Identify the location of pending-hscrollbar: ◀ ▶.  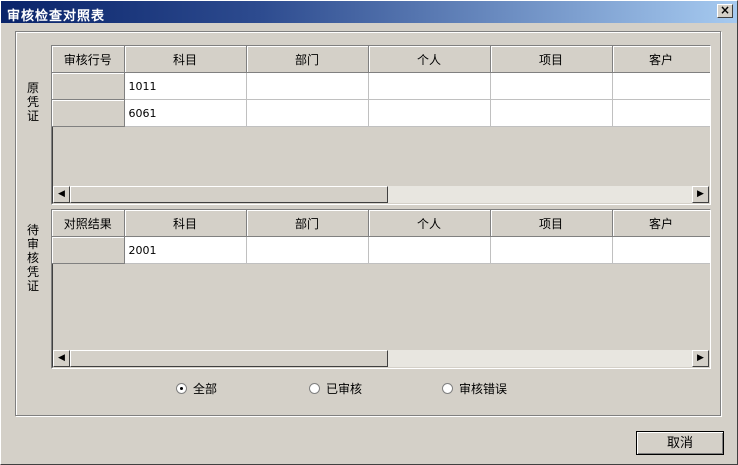
(381, 358).